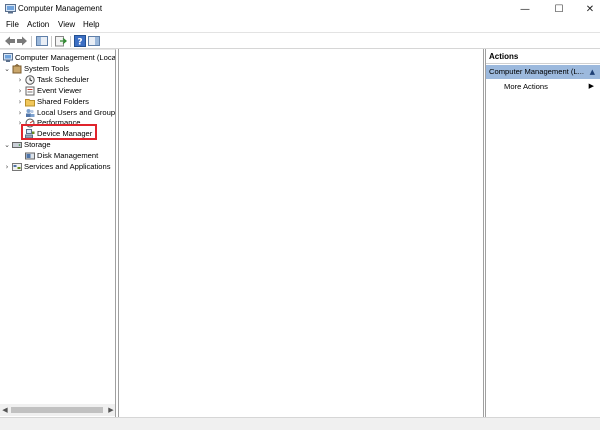  What do you see at coordinates (66, 24) in the screenshot?
I see `menu-view: View` at bounding box center [66, 24].